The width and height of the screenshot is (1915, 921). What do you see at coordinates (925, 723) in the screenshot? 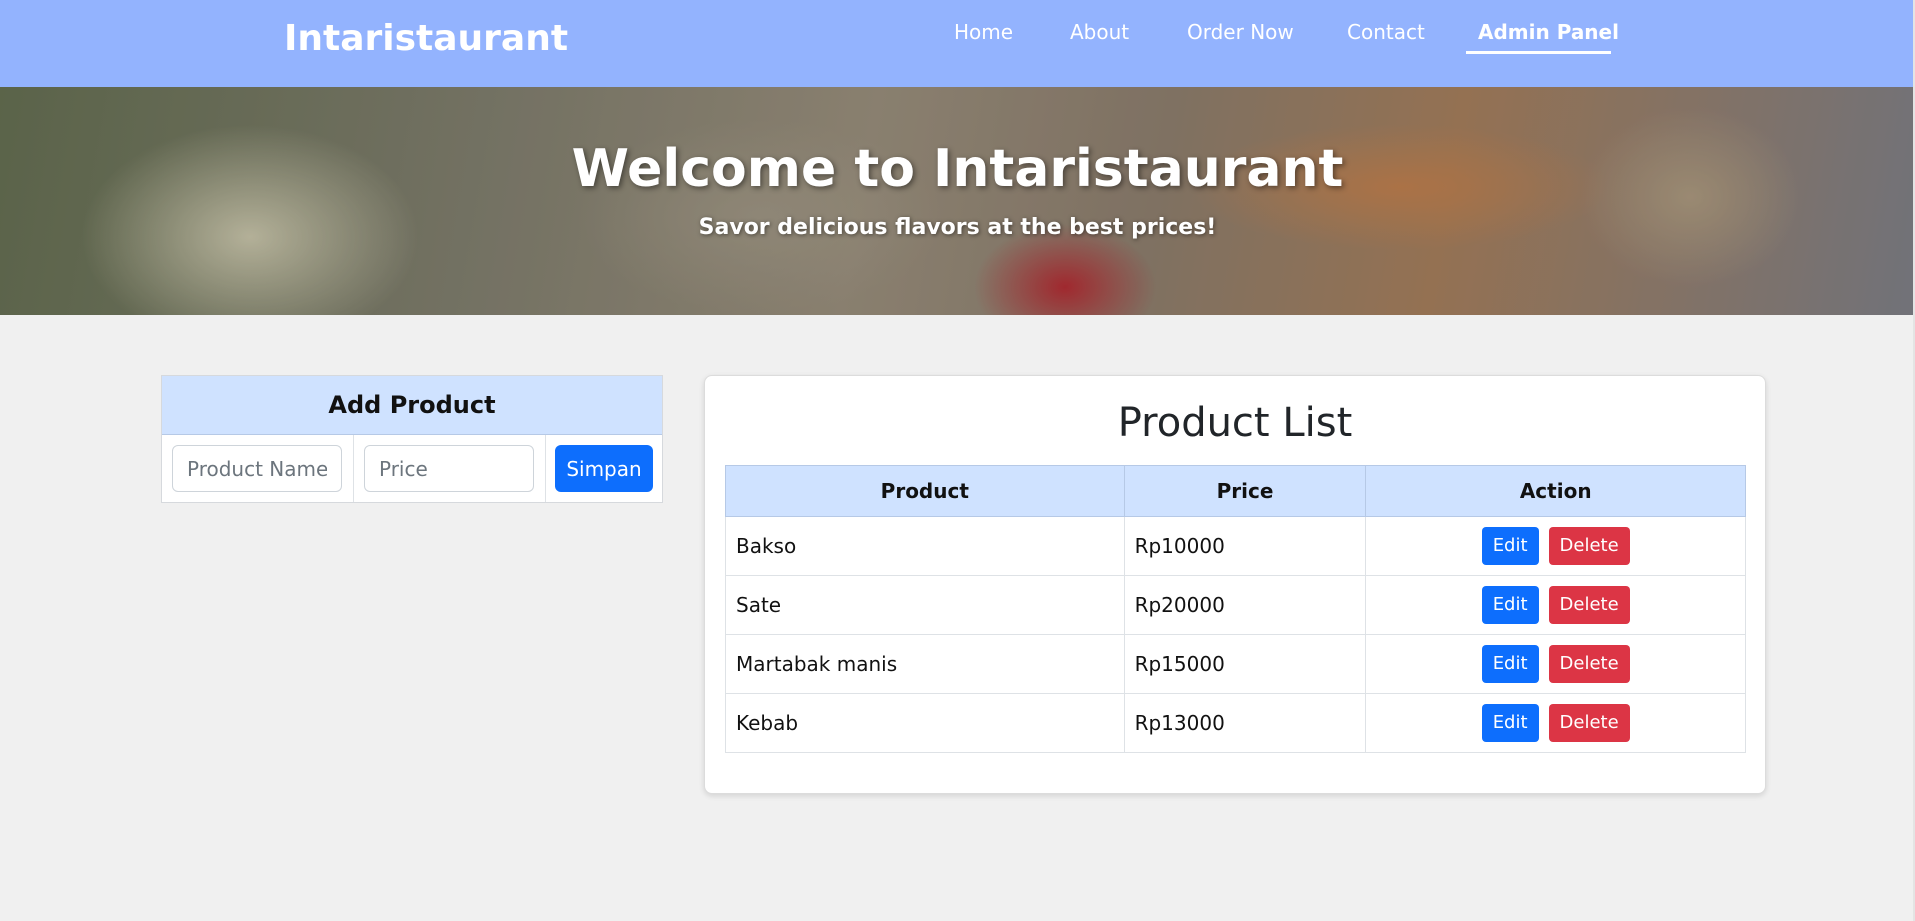
I see `product-name-cell: Kebab` at bounding box center [925, 723].